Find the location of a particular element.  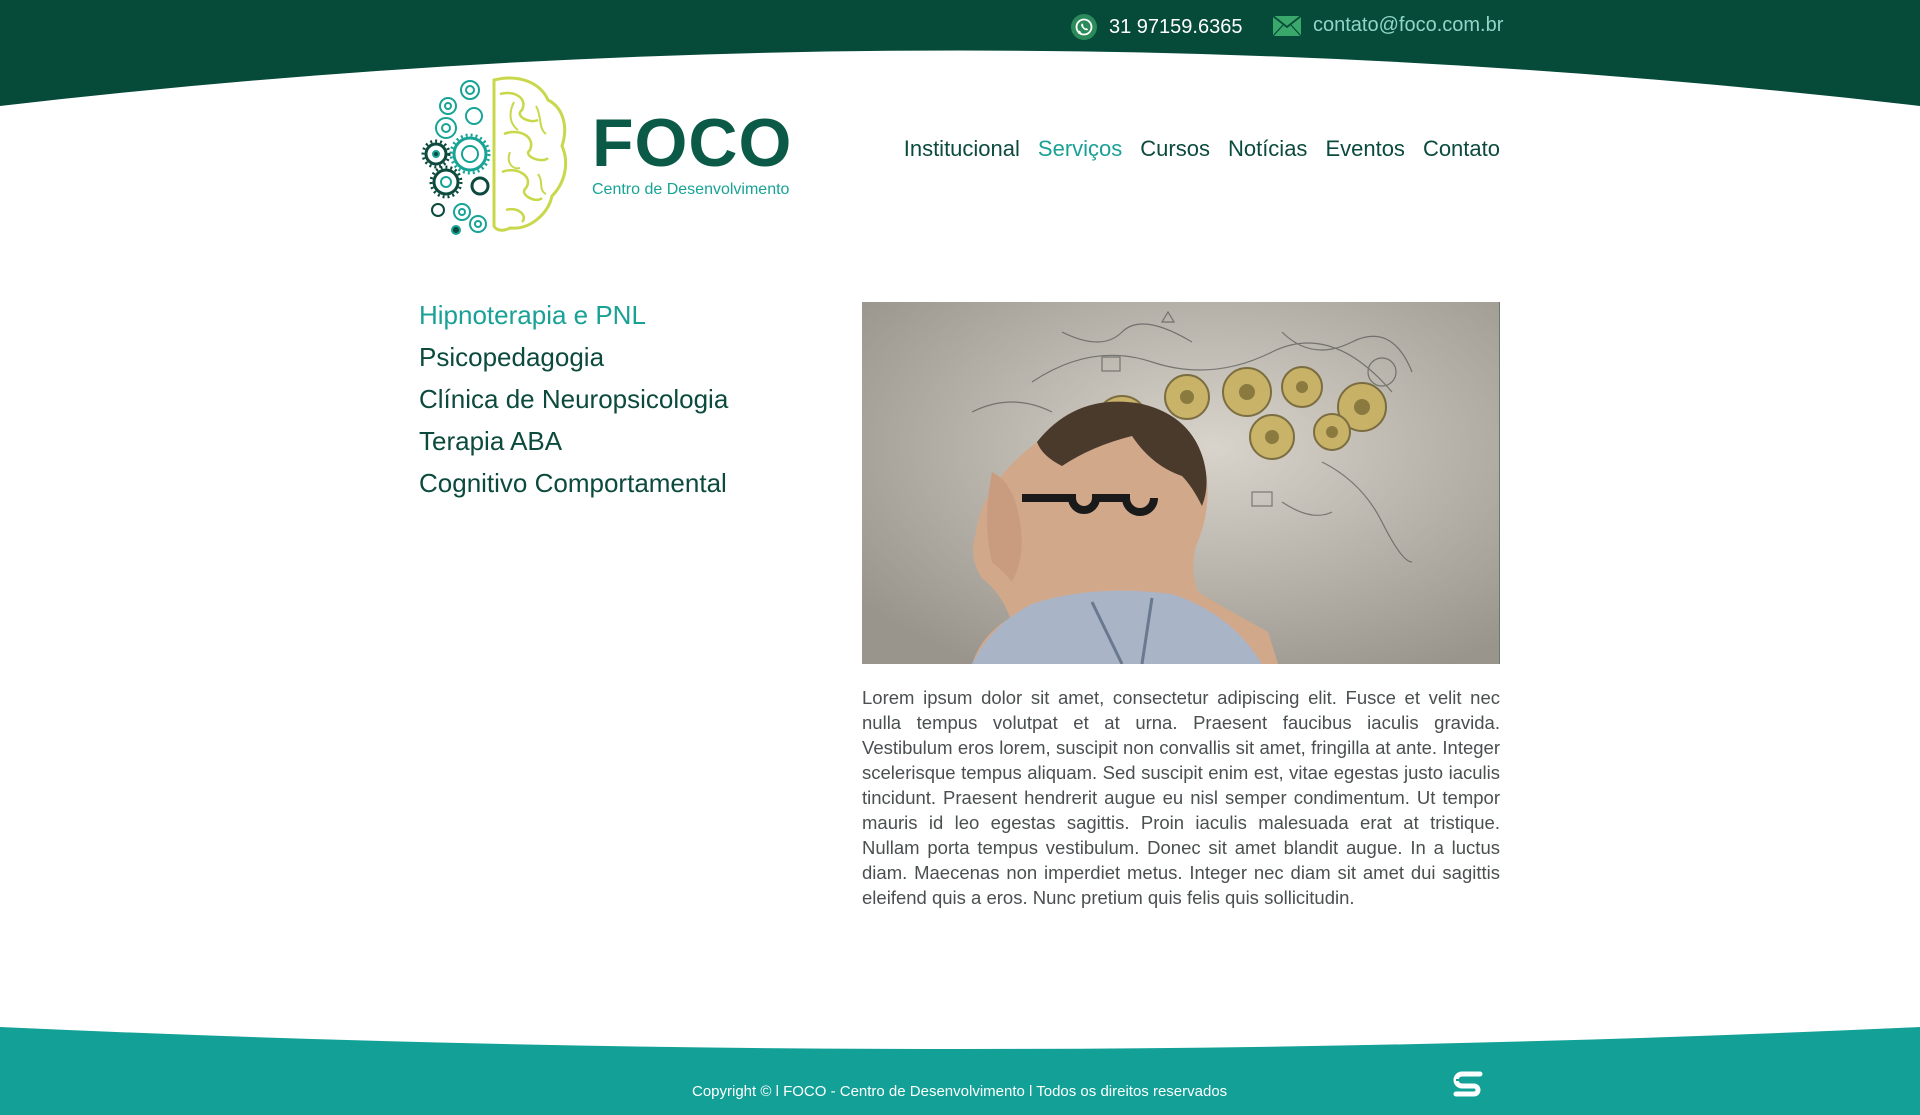

email-contact: contato@foco.com.br is located at coordinates (1388, 25).